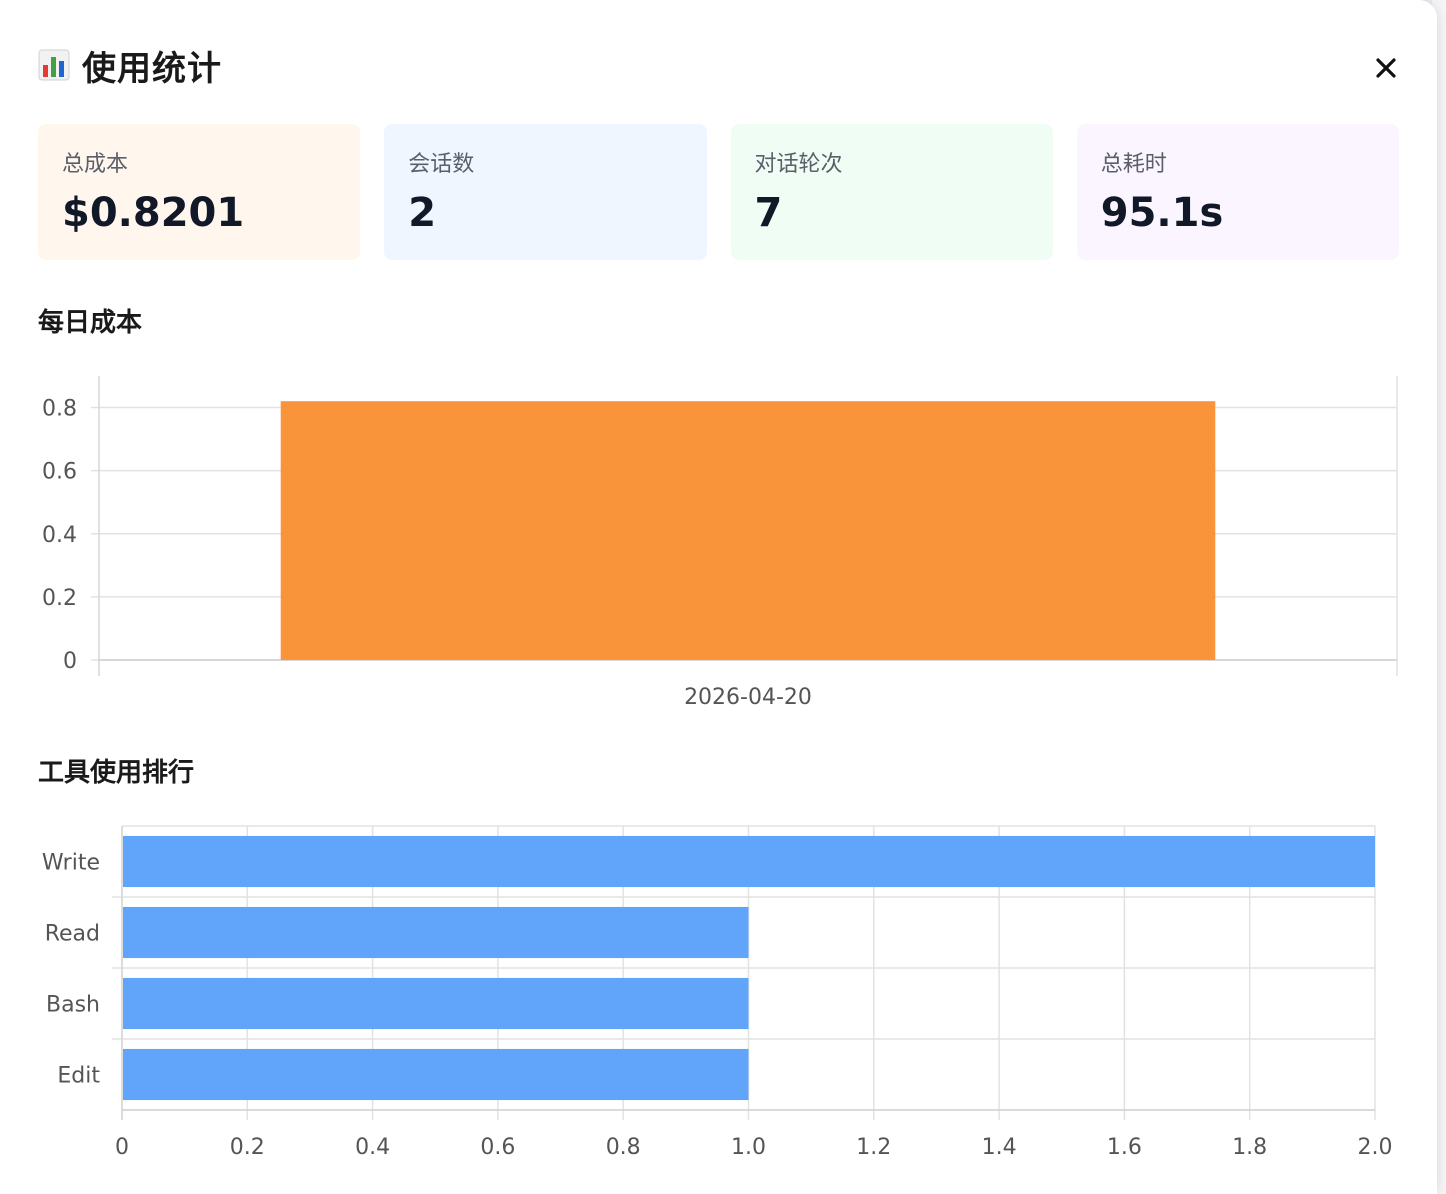 The image size is (1446, 1194). I want to click on x-tick-label: 0.4, so click(372, 1147).